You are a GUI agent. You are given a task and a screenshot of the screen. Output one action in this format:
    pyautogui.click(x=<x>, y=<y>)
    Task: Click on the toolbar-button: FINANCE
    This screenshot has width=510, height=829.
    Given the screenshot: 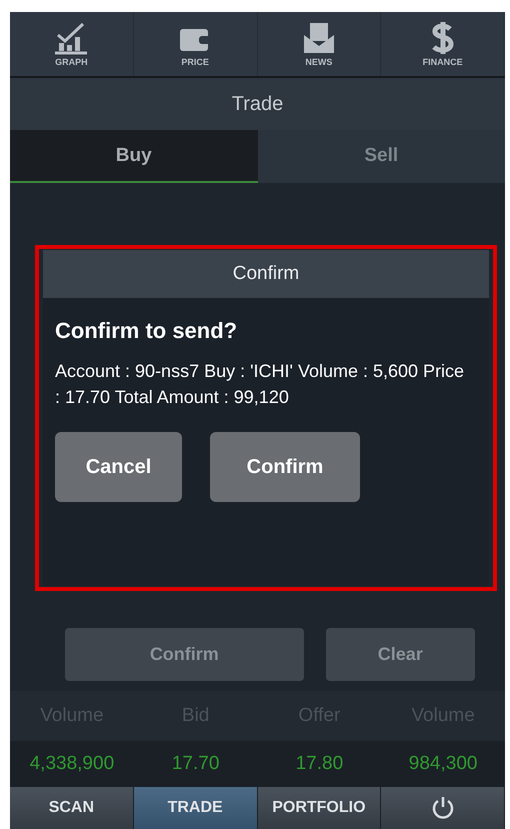 What is the action you would take?
    pyautogui.click(x=443, y=44)
    